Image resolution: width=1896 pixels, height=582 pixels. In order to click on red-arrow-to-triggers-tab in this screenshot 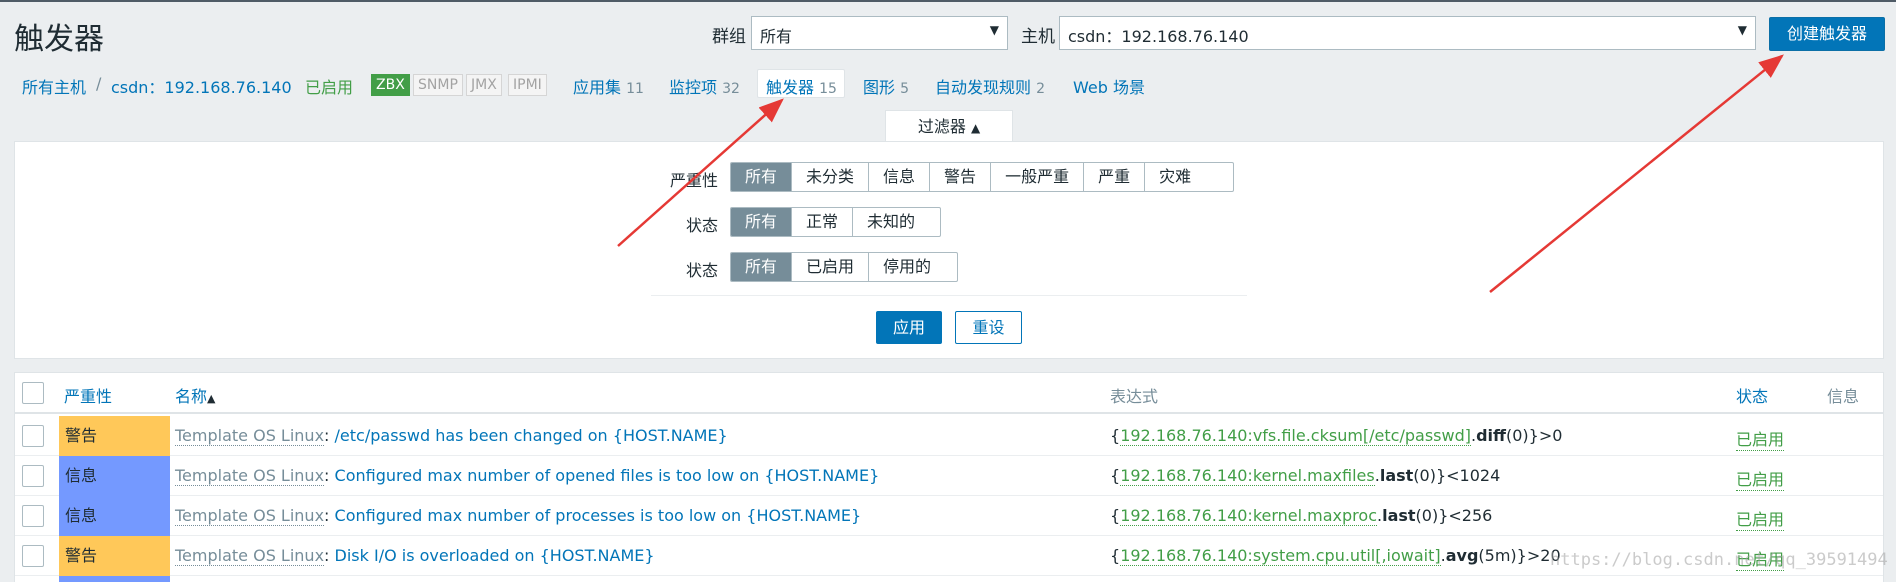, I will do `click(700, 172)`.